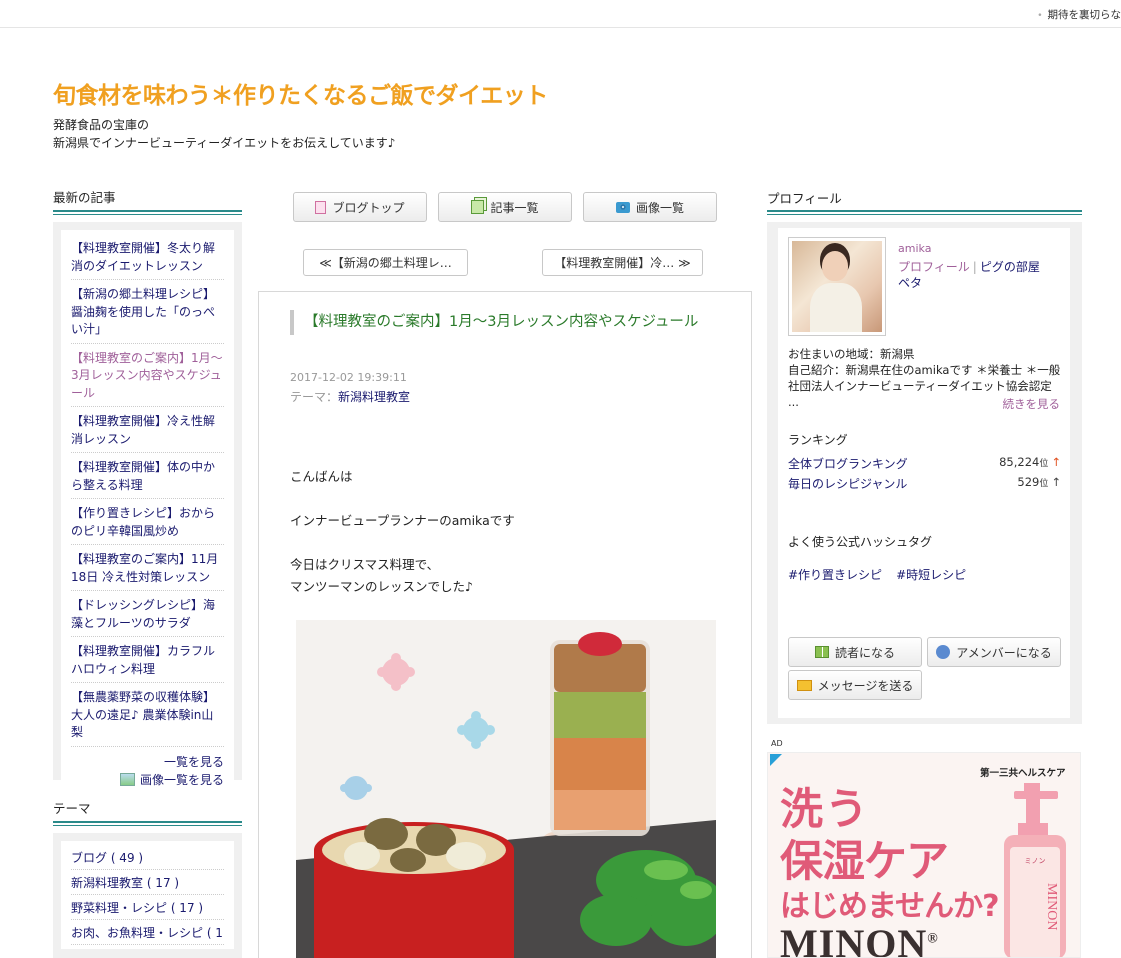 This screenshot has height=958, width=1121. I want to click on recent-article-link-current: 【料理教室のご案内】1月〜3月レッスン内容やスケジュール, so click(147, 375).